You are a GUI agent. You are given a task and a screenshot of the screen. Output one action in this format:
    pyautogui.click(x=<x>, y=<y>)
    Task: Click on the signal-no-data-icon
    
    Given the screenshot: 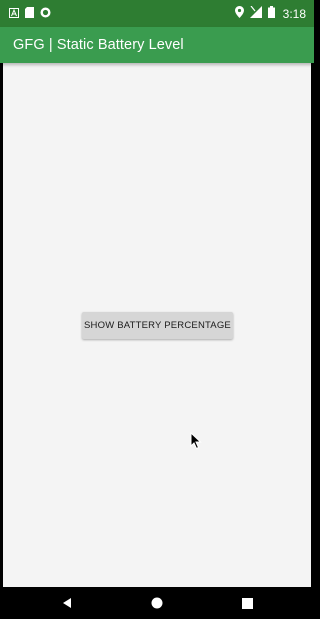 What is the action you would take?
    pyautogui.click(x=255, y=14)
    